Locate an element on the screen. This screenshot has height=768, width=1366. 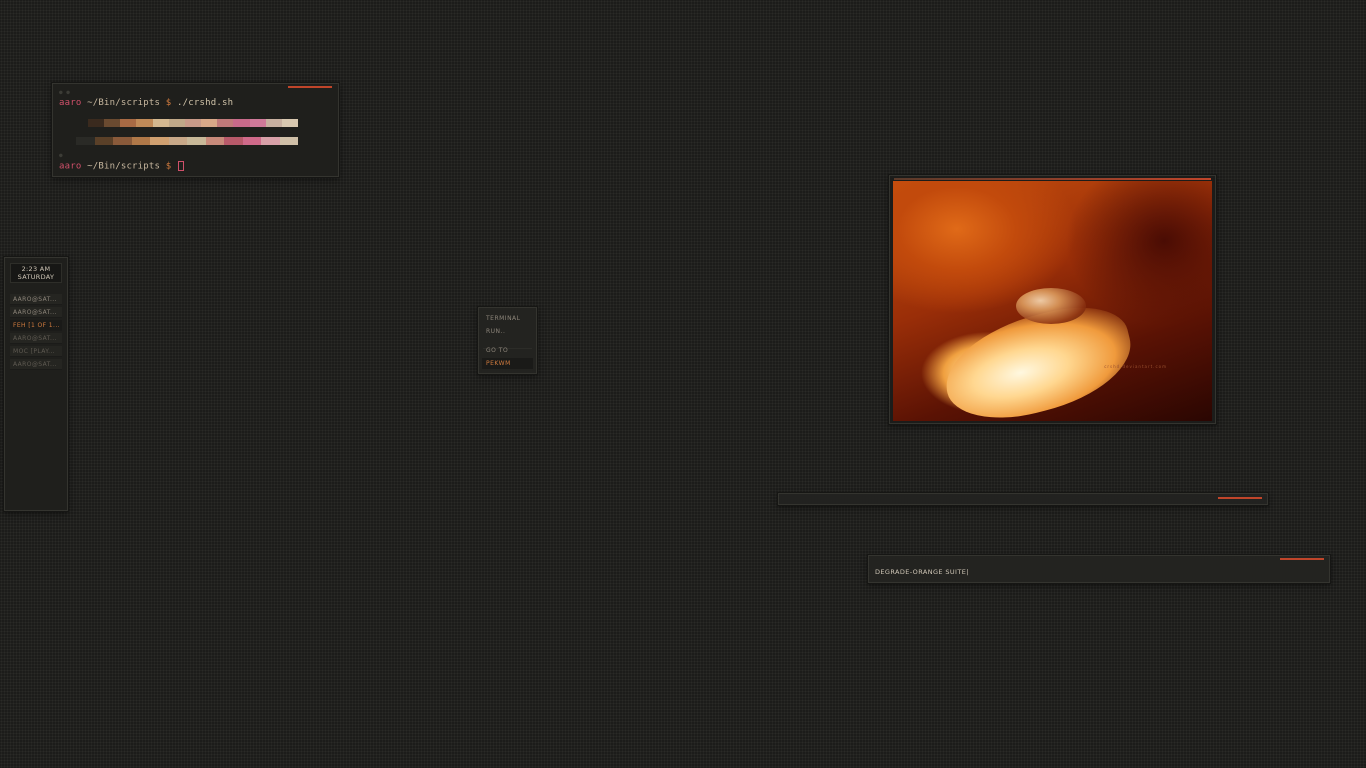
terminal-prompt-line: aaro ~/Bin/scripts $ is located at coordinates (122, 166).